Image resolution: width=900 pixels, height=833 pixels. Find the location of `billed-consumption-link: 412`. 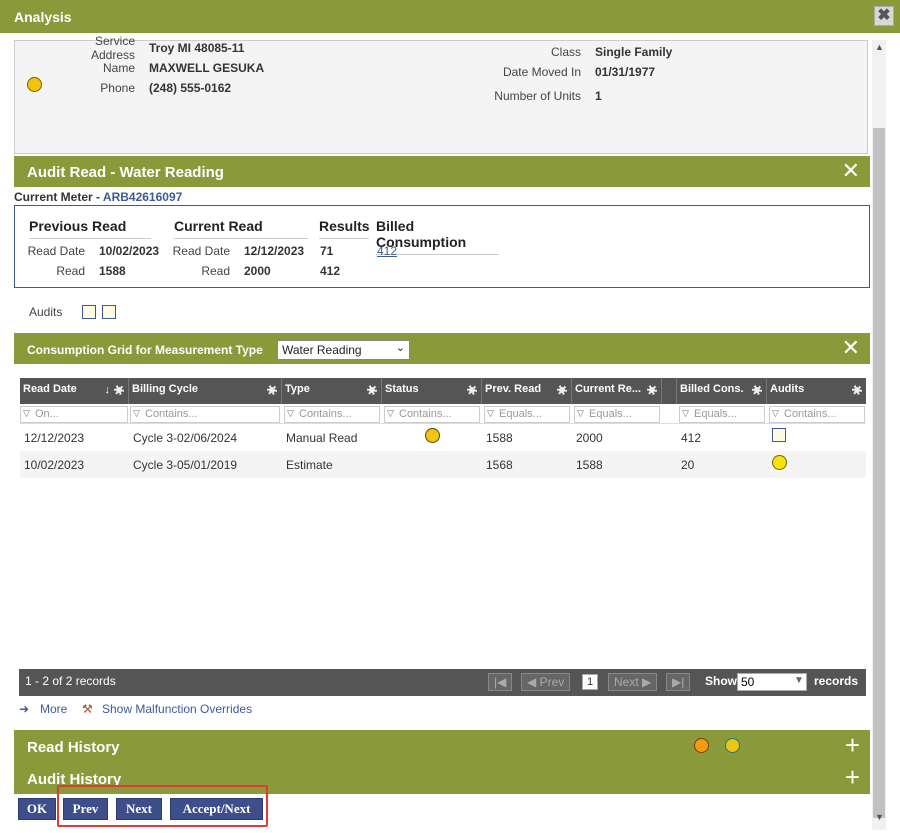

billed-consumption-link: 412 is located at coordinates (387, 251).